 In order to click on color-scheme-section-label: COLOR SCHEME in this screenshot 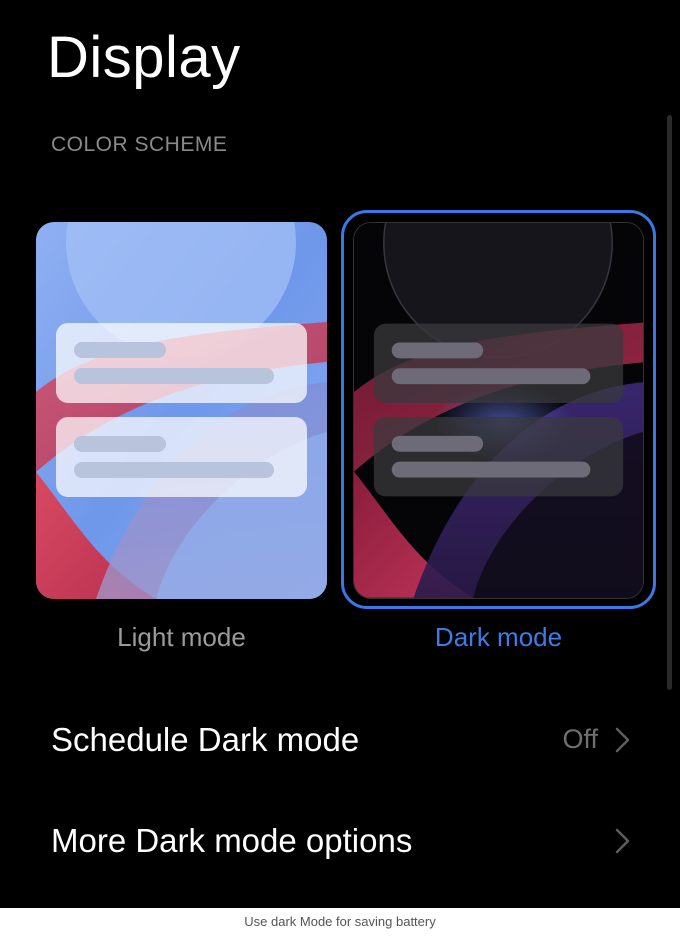, I will do `click(139, 144)`.